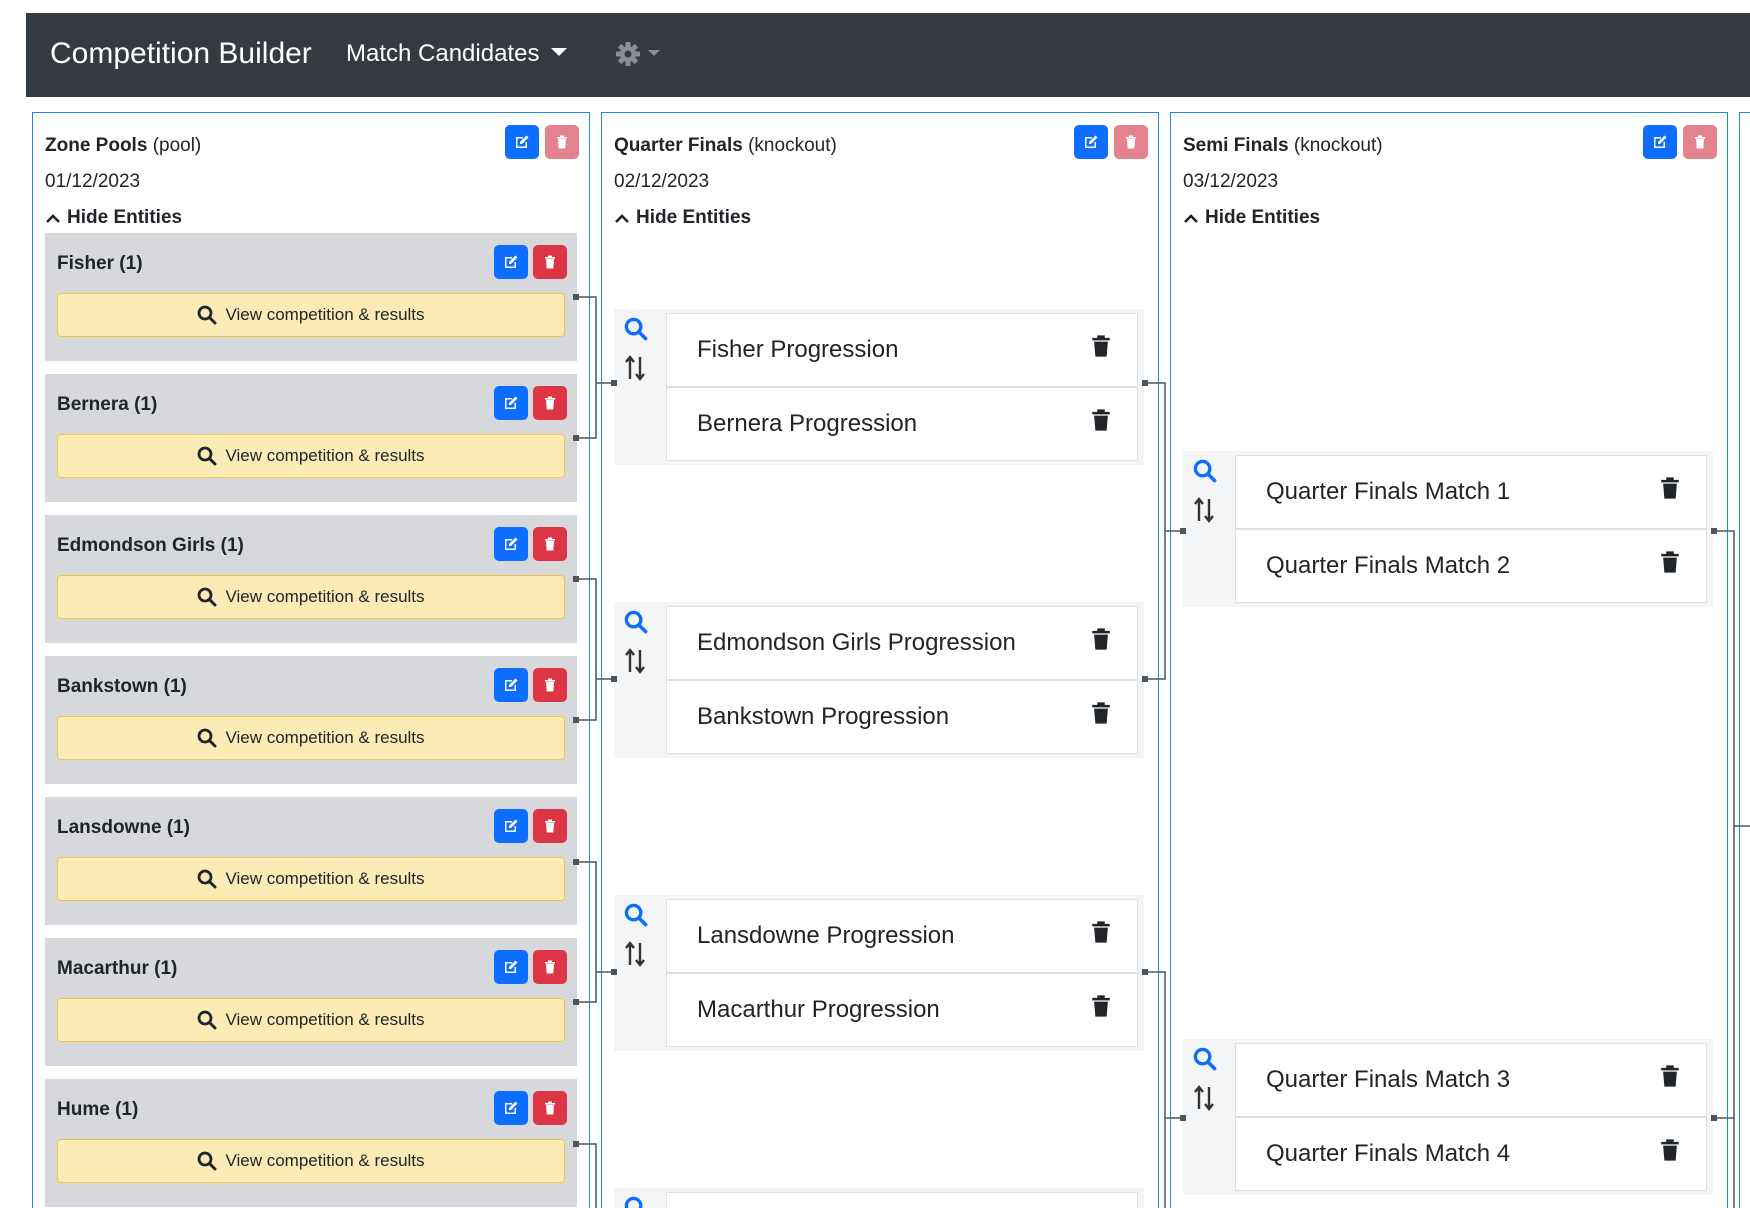 This screenshot has width=1750, height=1208. I want to click on pool-card: Lansdowne (1) View competition & results, so click(311, 861).